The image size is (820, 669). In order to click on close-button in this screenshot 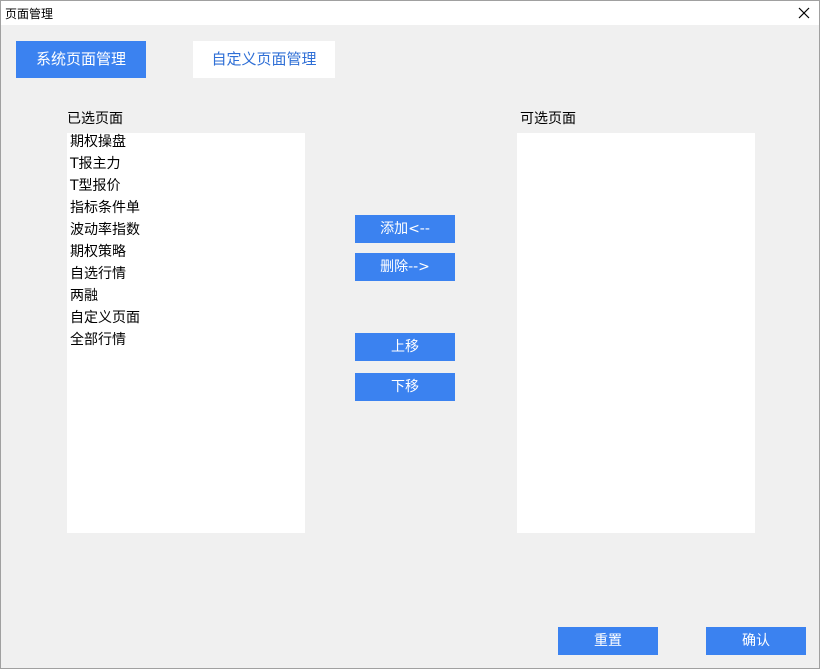, I will do `click(804, 13)`.